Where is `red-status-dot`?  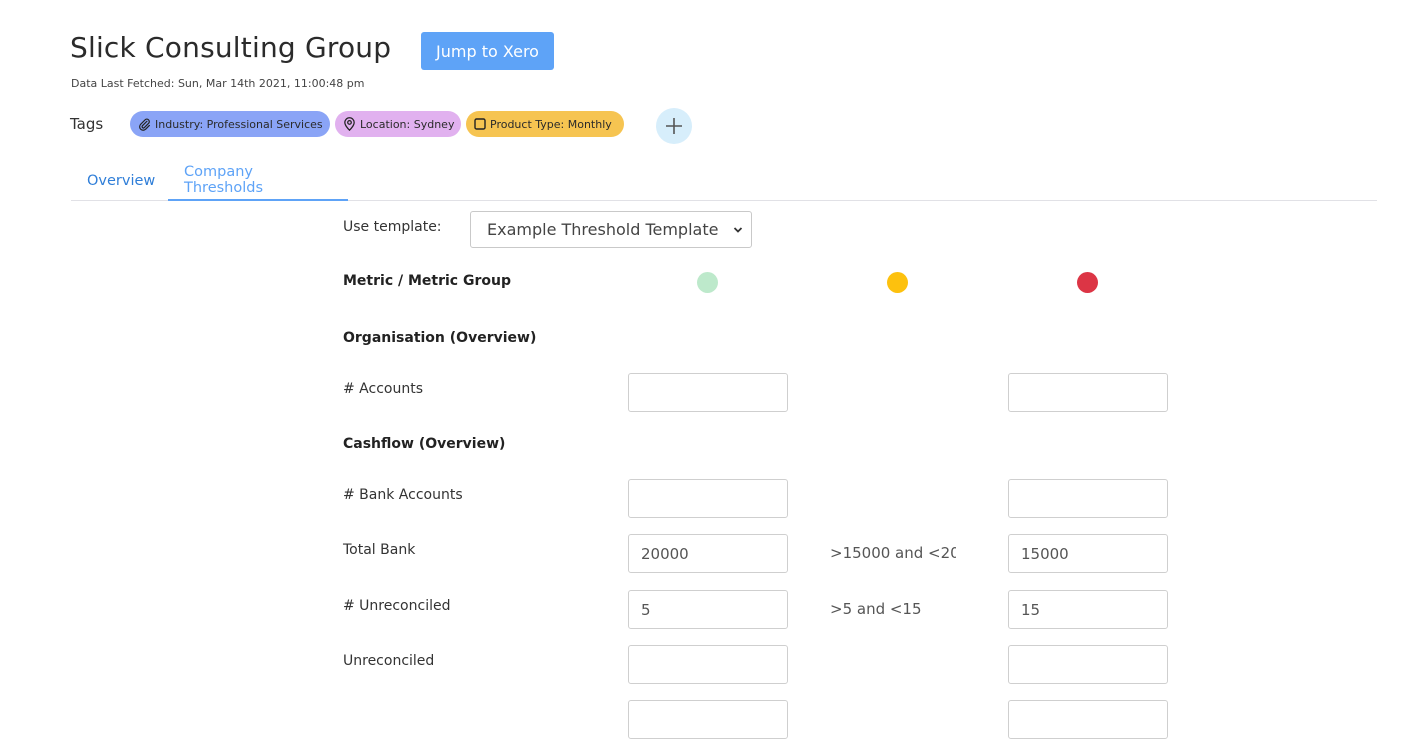
red-status-dot is located at coordinates (1087, 282).